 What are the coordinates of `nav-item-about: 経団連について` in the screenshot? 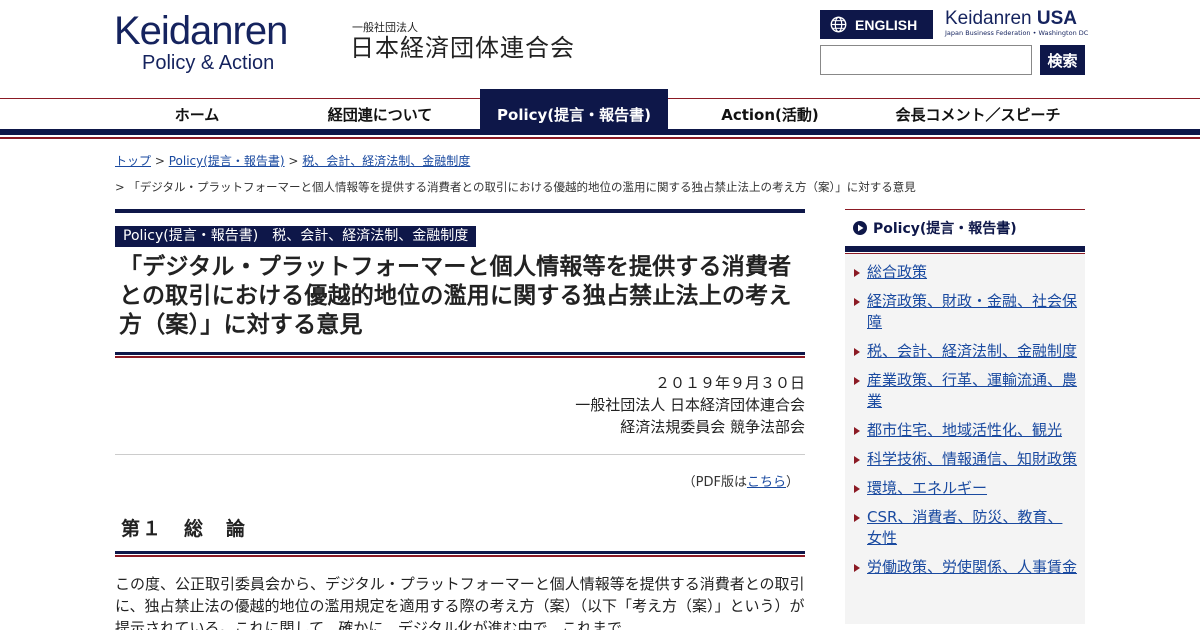 It's located at (380, 114).